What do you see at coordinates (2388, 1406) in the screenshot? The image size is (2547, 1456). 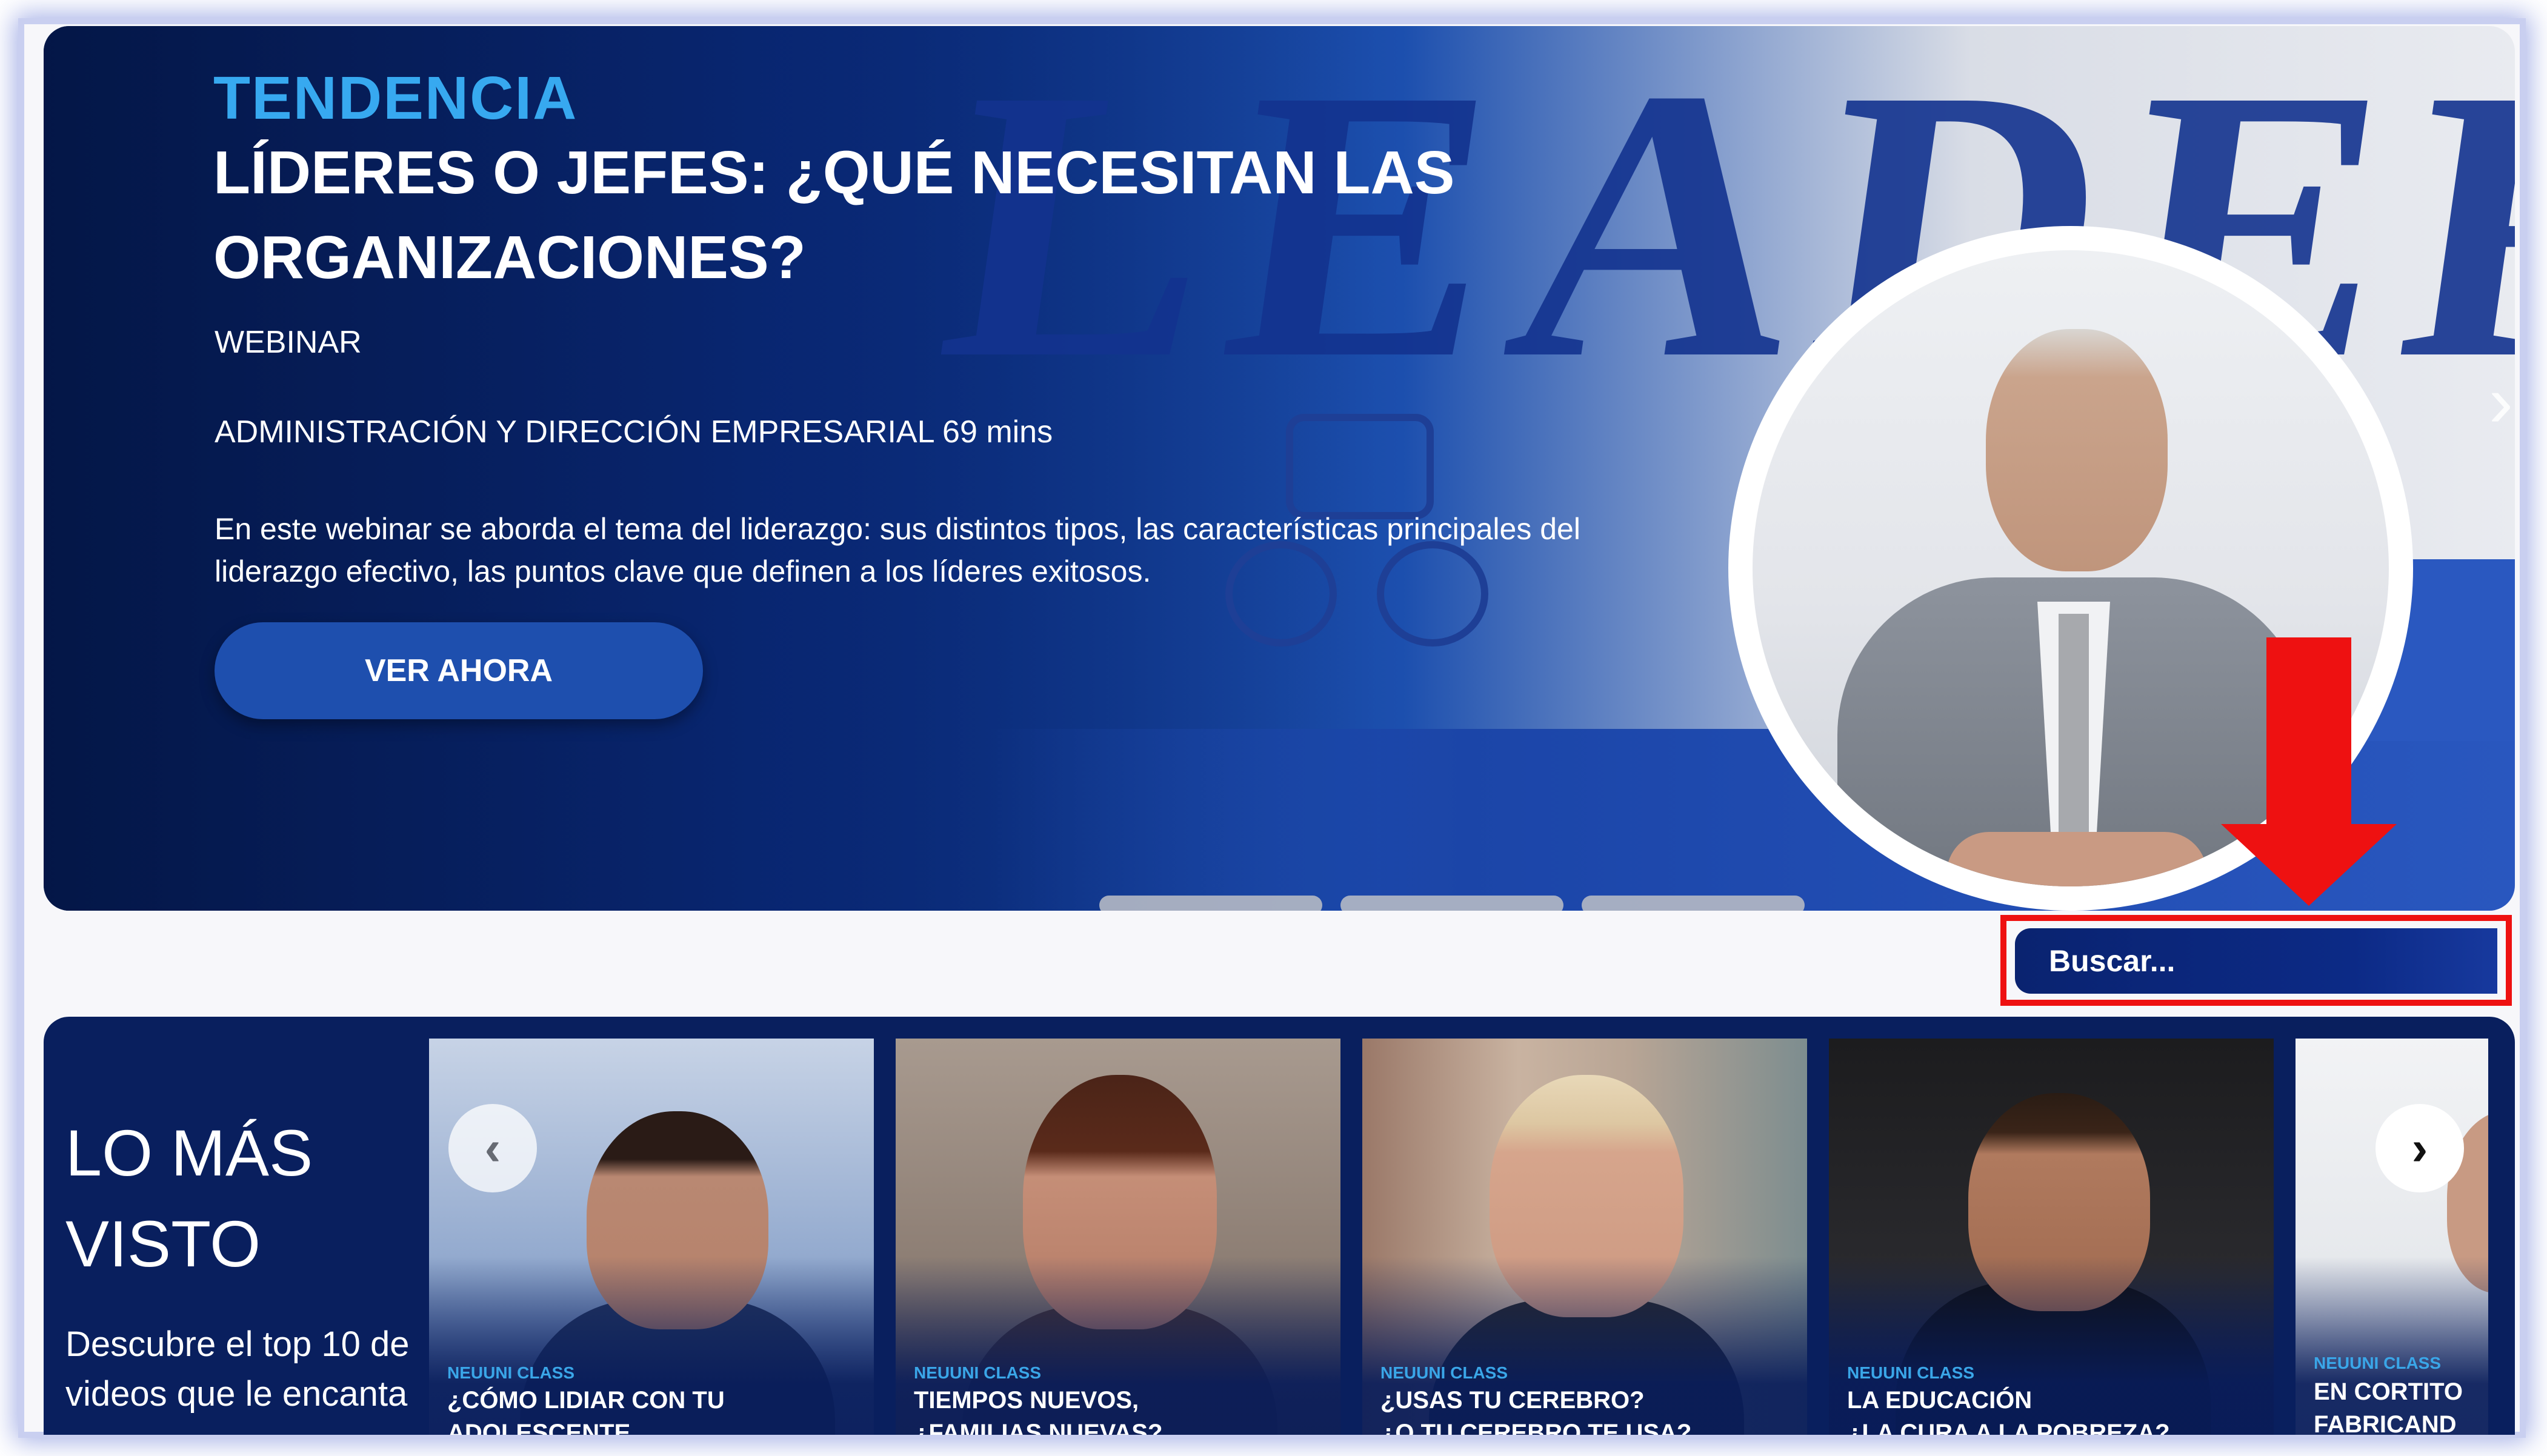 I see `video-title: EN CORTITO FABRICAND` at bounding box center [2388, 1406].